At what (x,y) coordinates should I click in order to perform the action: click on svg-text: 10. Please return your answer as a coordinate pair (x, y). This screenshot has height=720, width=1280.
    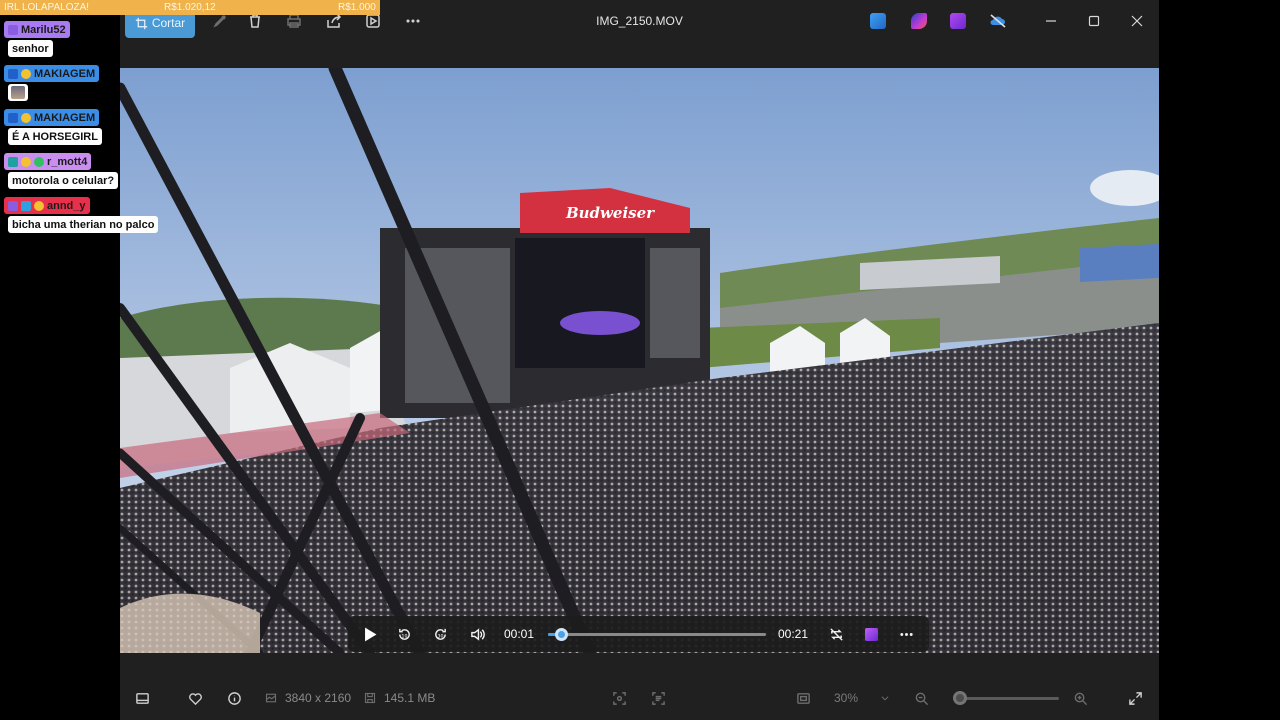
    Looking at the image, I should click on (404, 636).